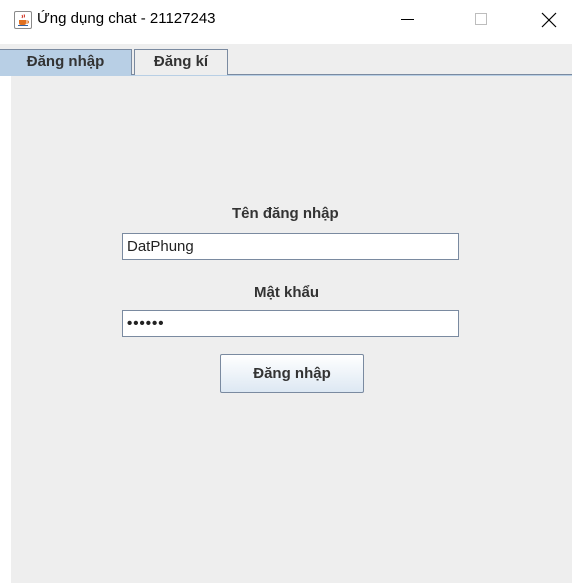 The image size is (572, 583). I want to click on close-icon, so click(549, 20).